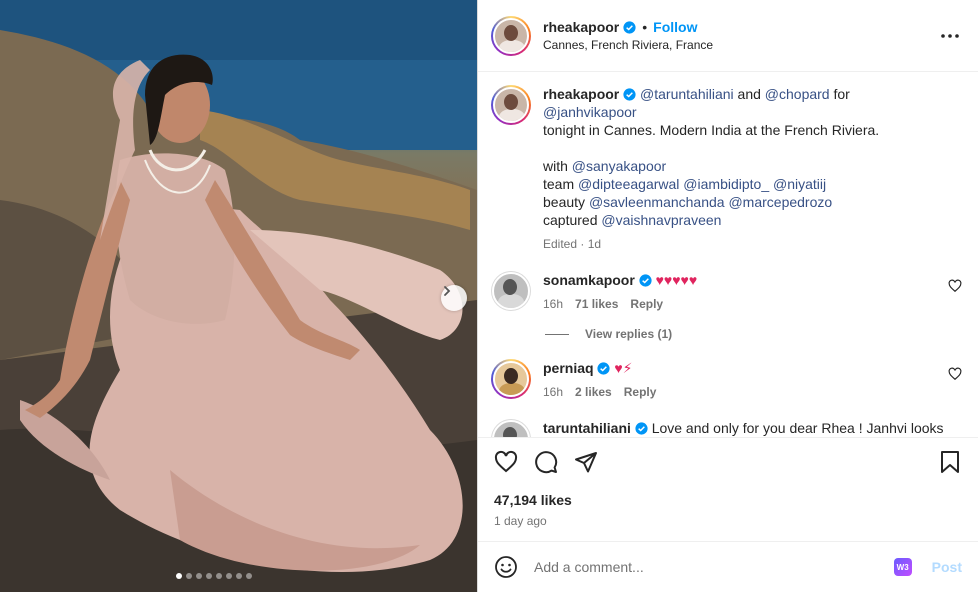 This screenshot has height=592, width=978. Describe the element at coordinates (629, 334) in the screenshot. I see `view-replies-label: View replies (1)` at that location.